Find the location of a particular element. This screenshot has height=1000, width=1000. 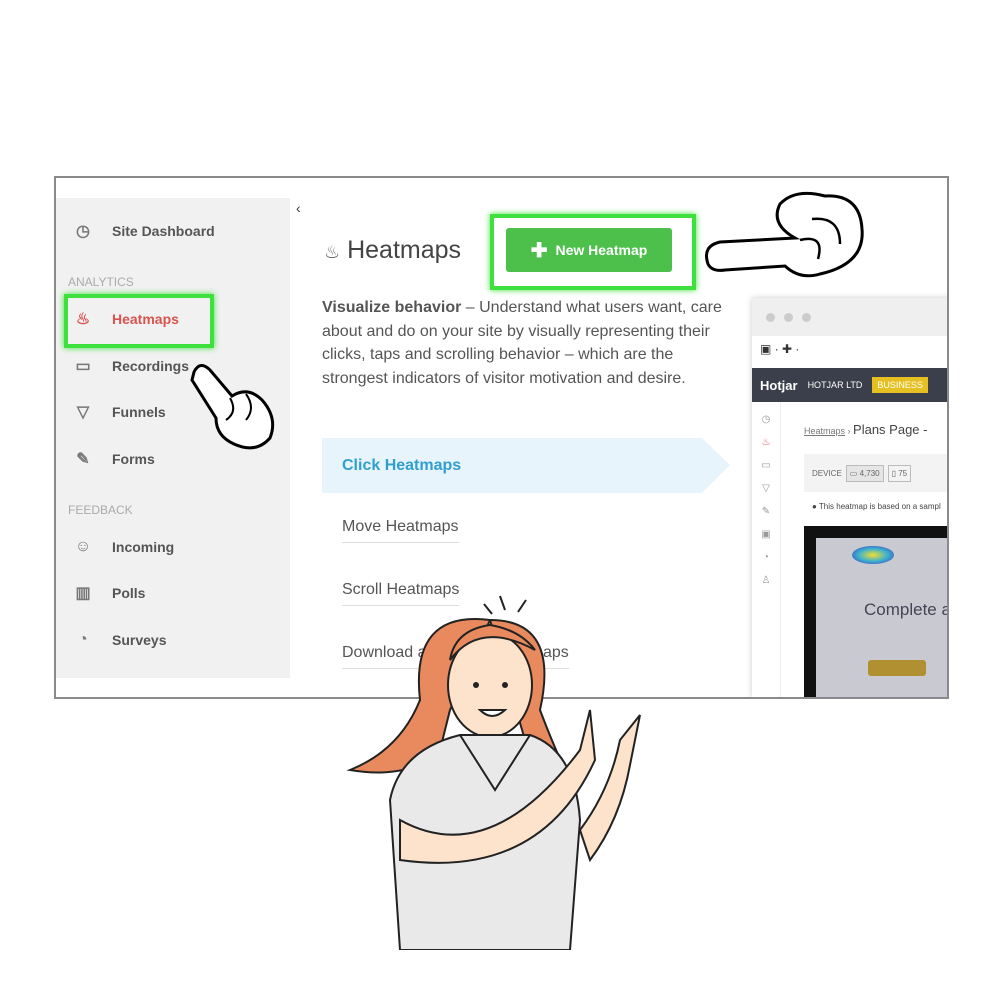

preview-sidebar: ◷ ♨ ▭ ▽ ✎ ▣ ◔ ♙ is located at coordinates (766, 549).